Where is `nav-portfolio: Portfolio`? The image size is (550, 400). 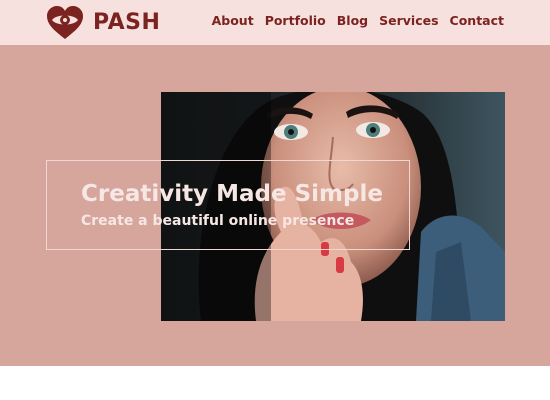 nav-portfolio: Portfolio is located at coordinates (295, 20).